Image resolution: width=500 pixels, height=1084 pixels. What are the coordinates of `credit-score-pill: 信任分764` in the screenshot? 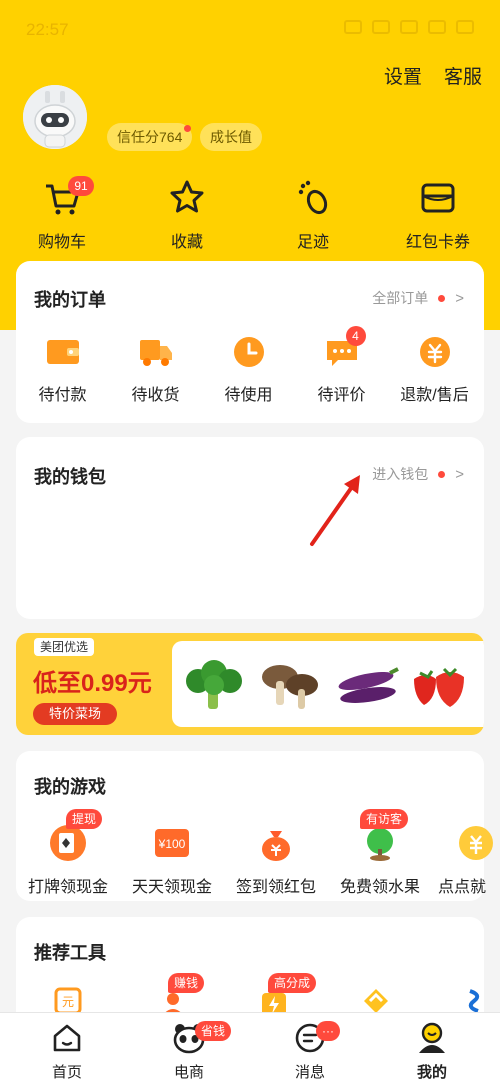 It's located at (150, 137).